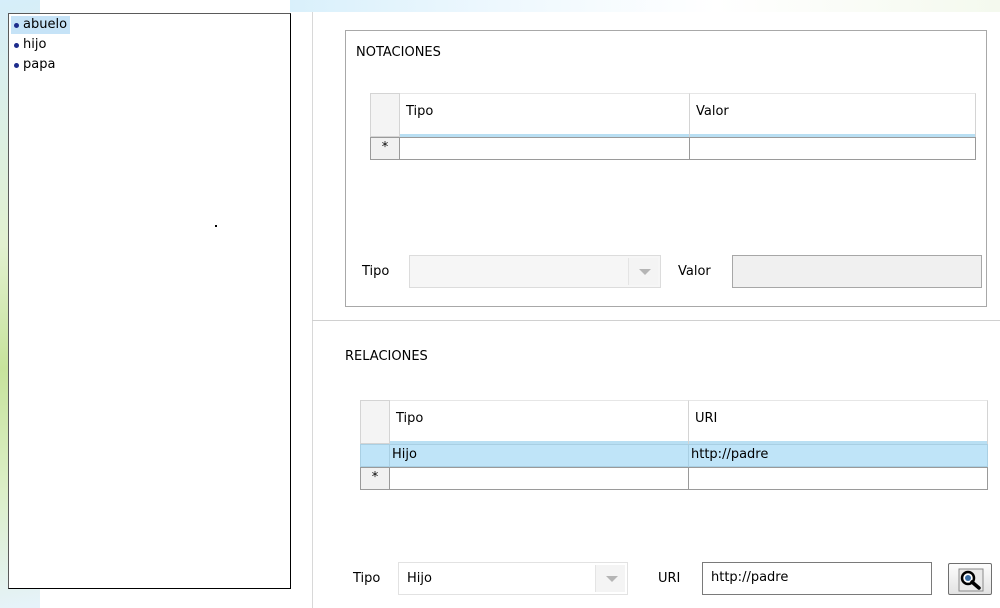 The image size is (1000, 608). I want to click on relaciones-tipo-label: Tipo, so click(367, 578).